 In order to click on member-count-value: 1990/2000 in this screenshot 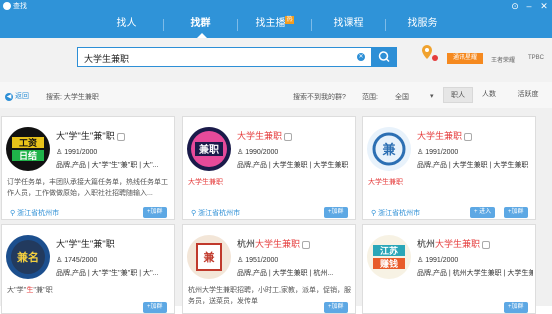, I will do `click(262, 152)`.